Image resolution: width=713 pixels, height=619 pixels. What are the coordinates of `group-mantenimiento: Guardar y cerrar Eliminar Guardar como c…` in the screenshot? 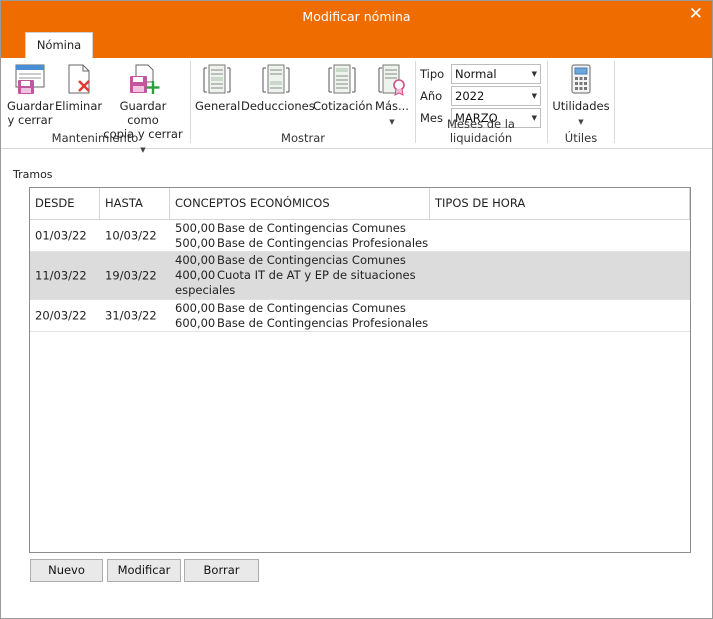 It's located at (95, 107).